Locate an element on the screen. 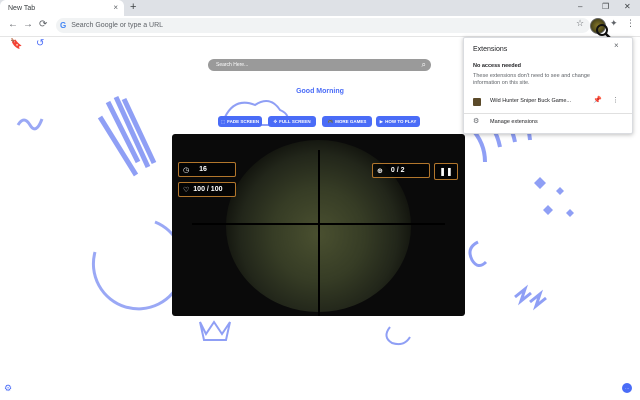  restore-button: ❐ is located at coordinates (605, 6).